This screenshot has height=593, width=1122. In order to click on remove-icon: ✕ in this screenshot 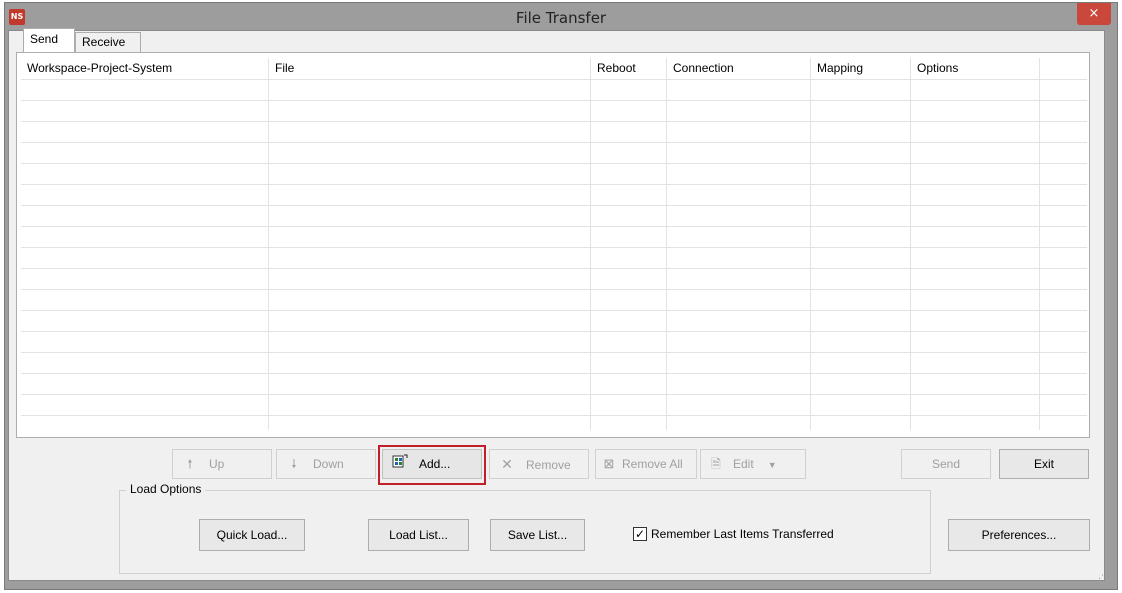, I will do `click(507, 464)`.